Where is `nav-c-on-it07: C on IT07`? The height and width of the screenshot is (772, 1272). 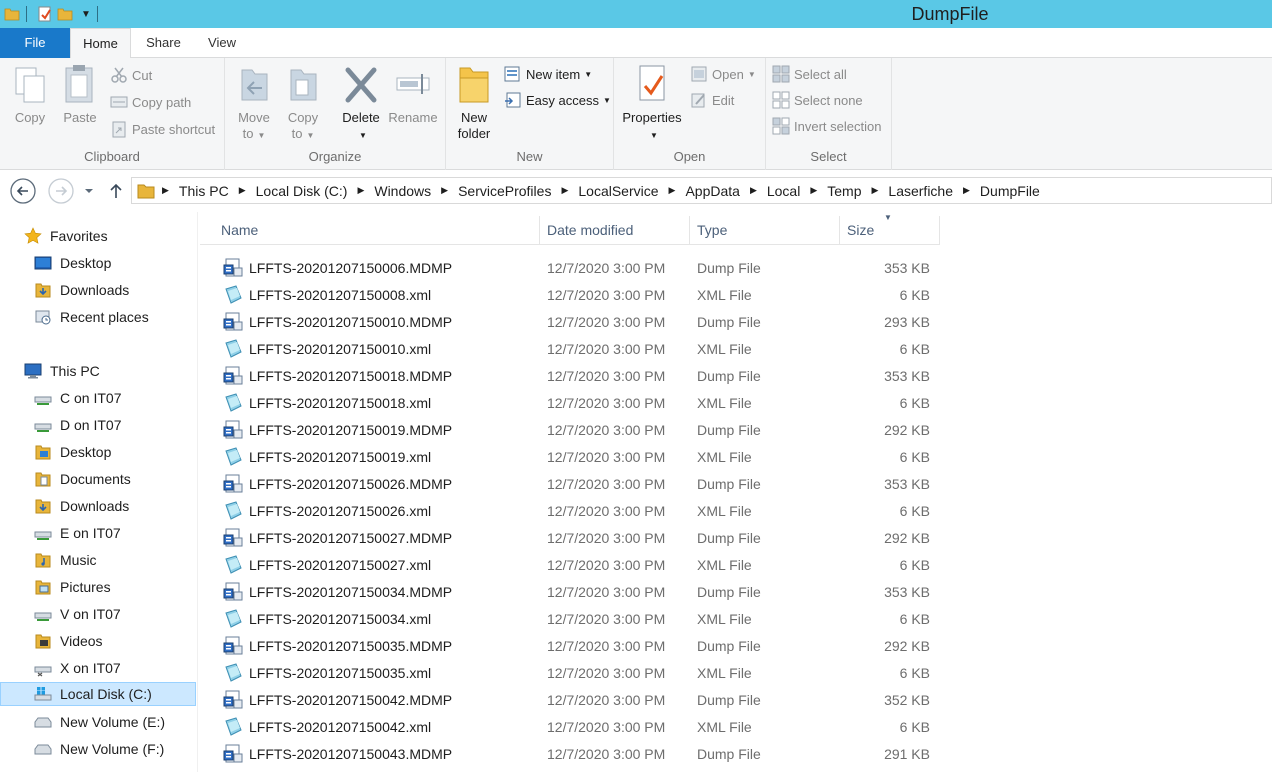 nav-c-on-it07: C on IT07 is located at coordinates (98, 398).